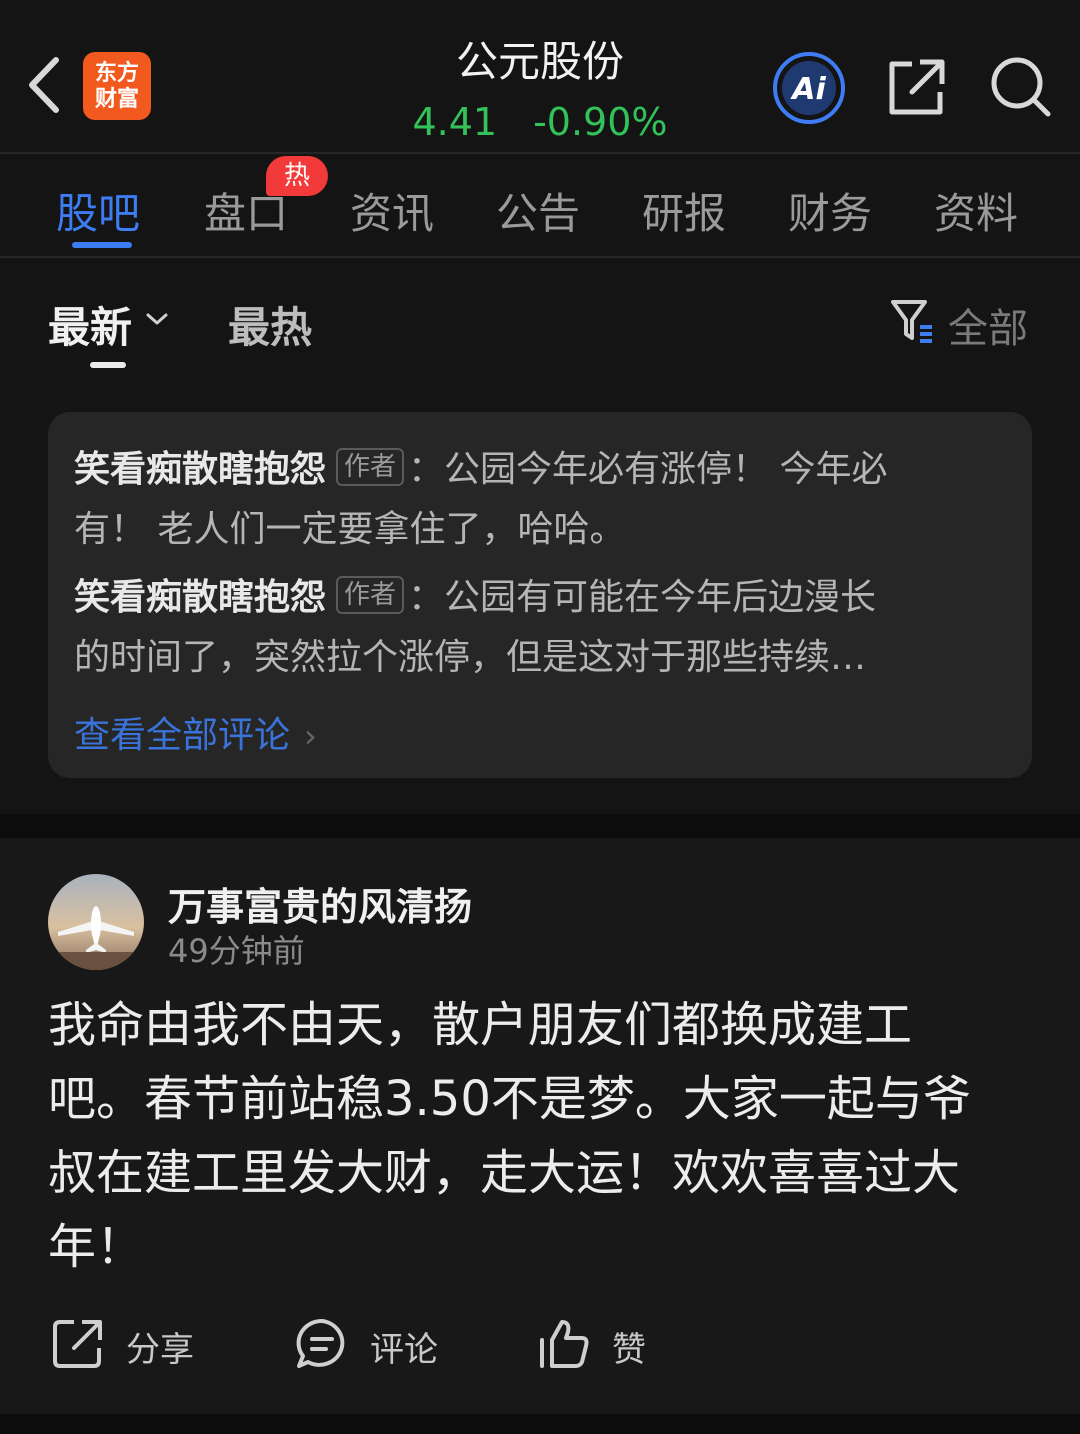 Image resolution: width=1080 pixels, height=1434 pixels. I want to click on eastmoney-logo: 东方 财富, so click(117, 86).